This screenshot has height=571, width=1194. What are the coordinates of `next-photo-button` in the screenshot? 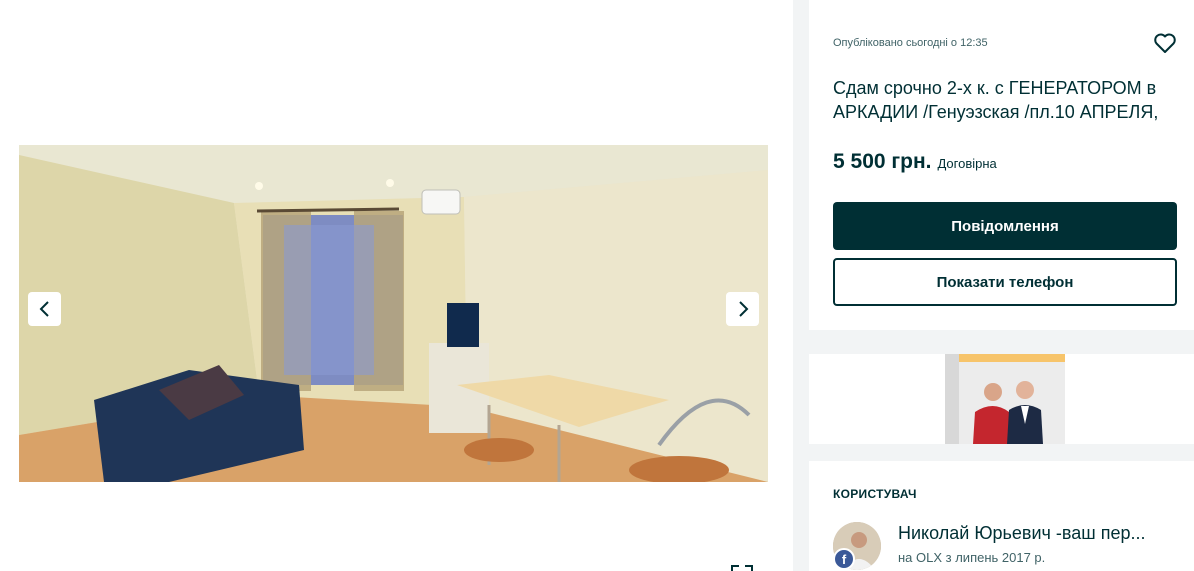 It's located at (742, 309).